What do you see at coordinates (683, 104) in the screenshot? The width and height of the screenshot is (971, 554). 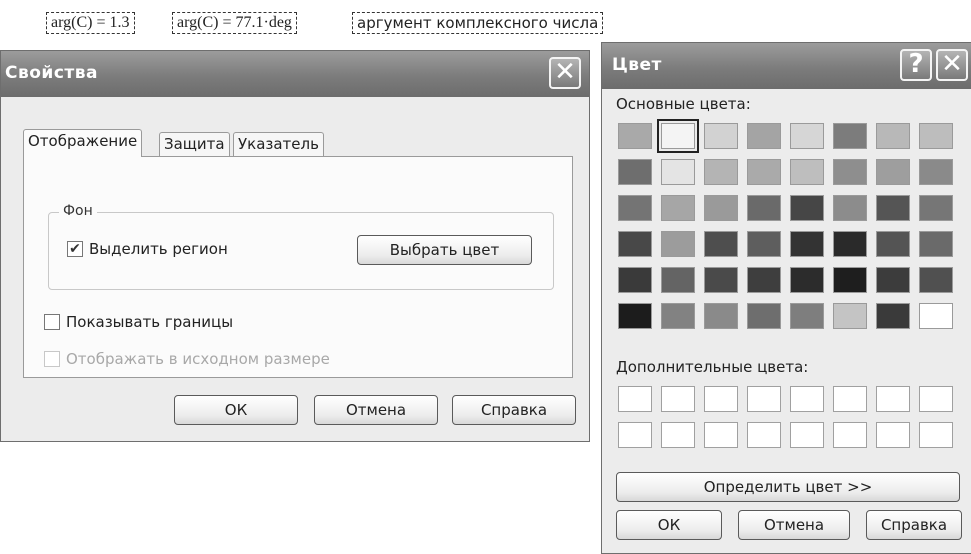 I see `basic-colors-label: Основные цвета:` at bounding box center [683, 104].